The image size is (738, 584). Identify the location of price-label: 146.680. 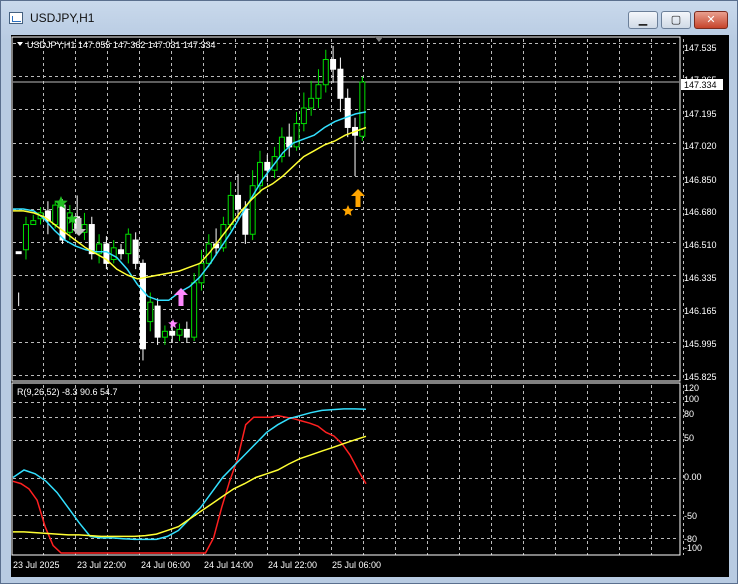
(700, 212).